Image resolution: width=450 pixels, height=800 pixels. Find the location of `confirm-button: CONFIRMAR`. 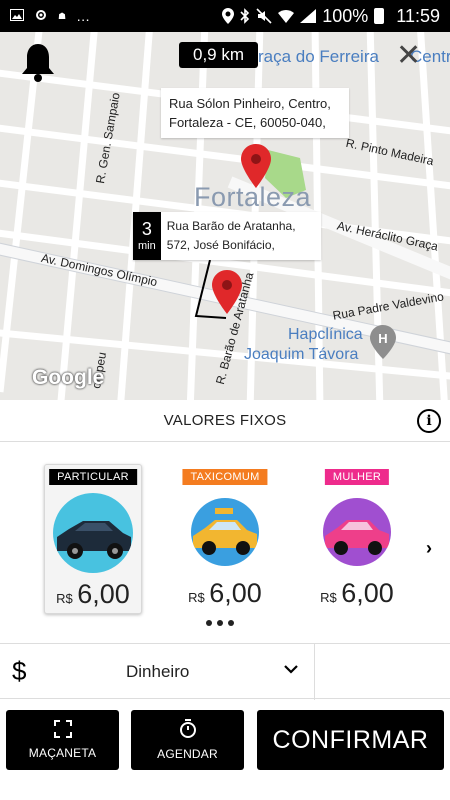

confirm-button: CONFIRMAR is located at coordinates (350, 740).